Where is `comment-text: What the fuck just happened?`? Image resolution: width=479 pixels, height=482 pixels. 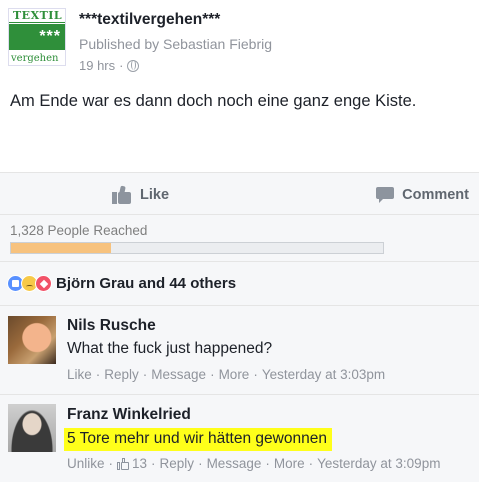
comment-text: What the fuck just happened? is located at coordinates (170, 348).